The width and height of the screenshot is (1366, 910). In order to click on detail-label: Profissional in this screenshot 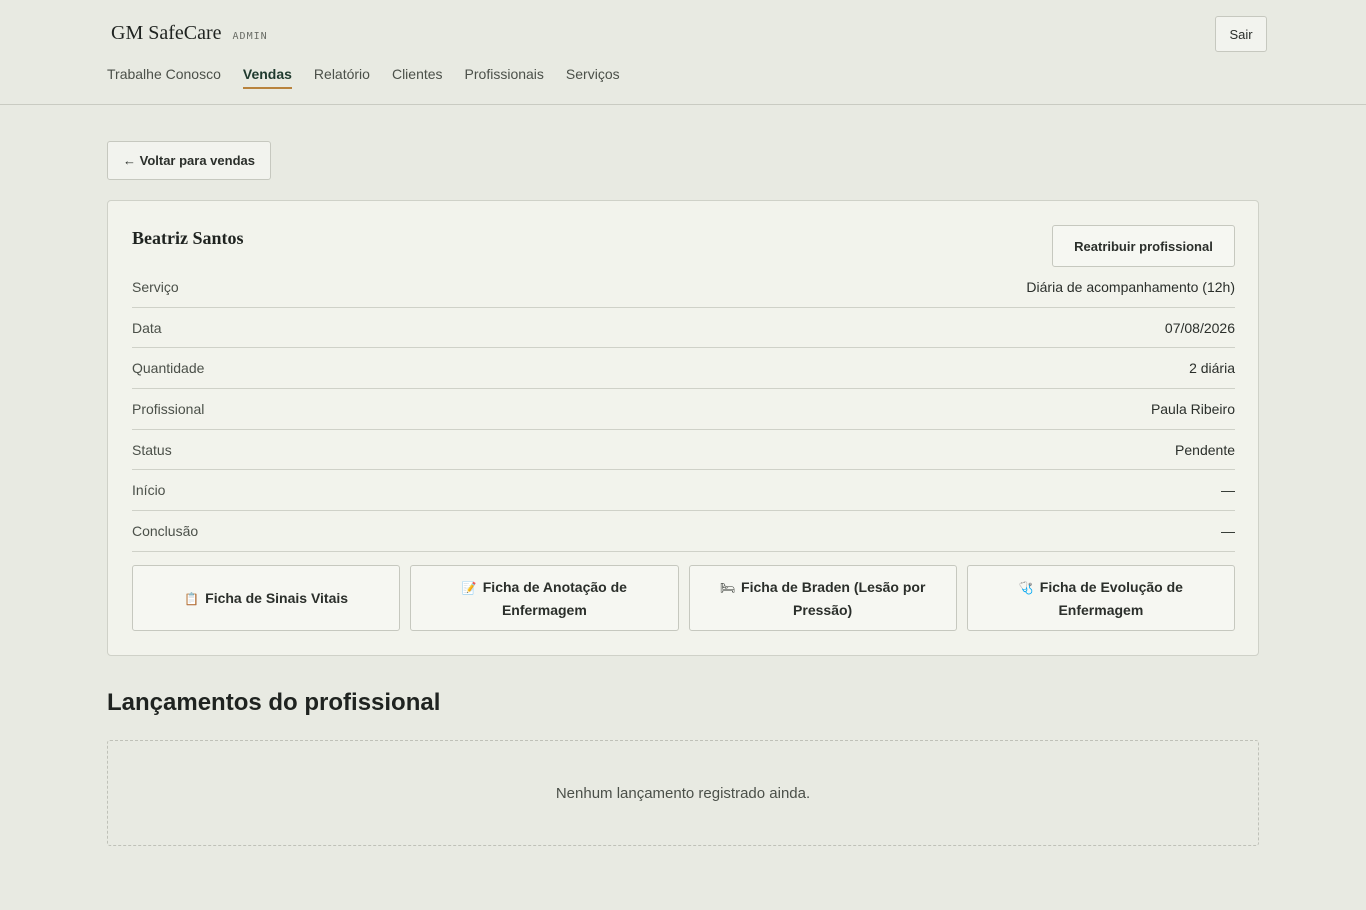, I will do `click(168, 408)`.